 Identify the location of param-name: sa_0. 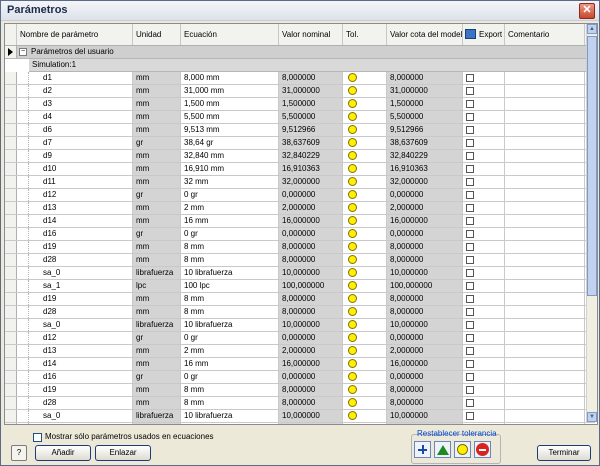
(81, 416).